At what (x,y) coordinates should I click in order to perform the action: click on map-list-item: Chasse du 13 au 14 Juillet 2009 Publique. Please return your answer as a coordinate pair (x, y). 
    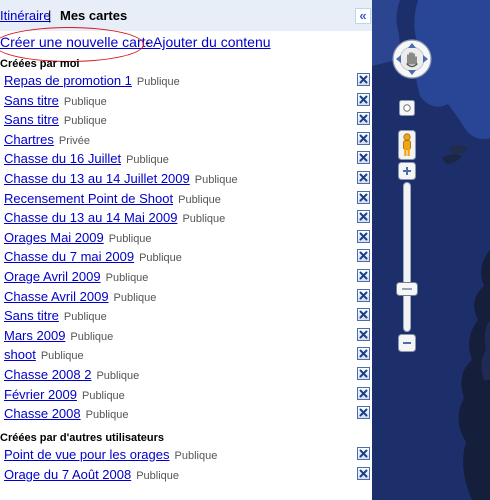
    Looking at the image, I should click on (121, 178).